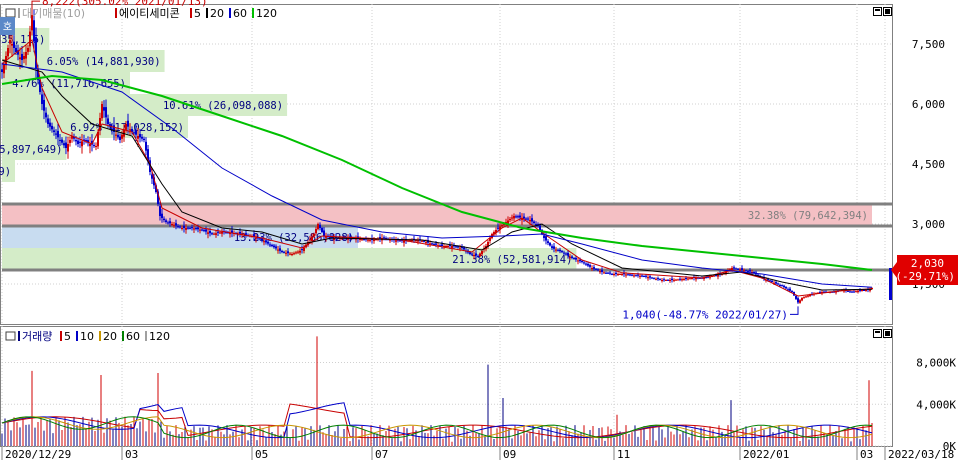  Describe the element at coordinates (7, 26) in the screenshot. I see `side-button: 호` at that location.